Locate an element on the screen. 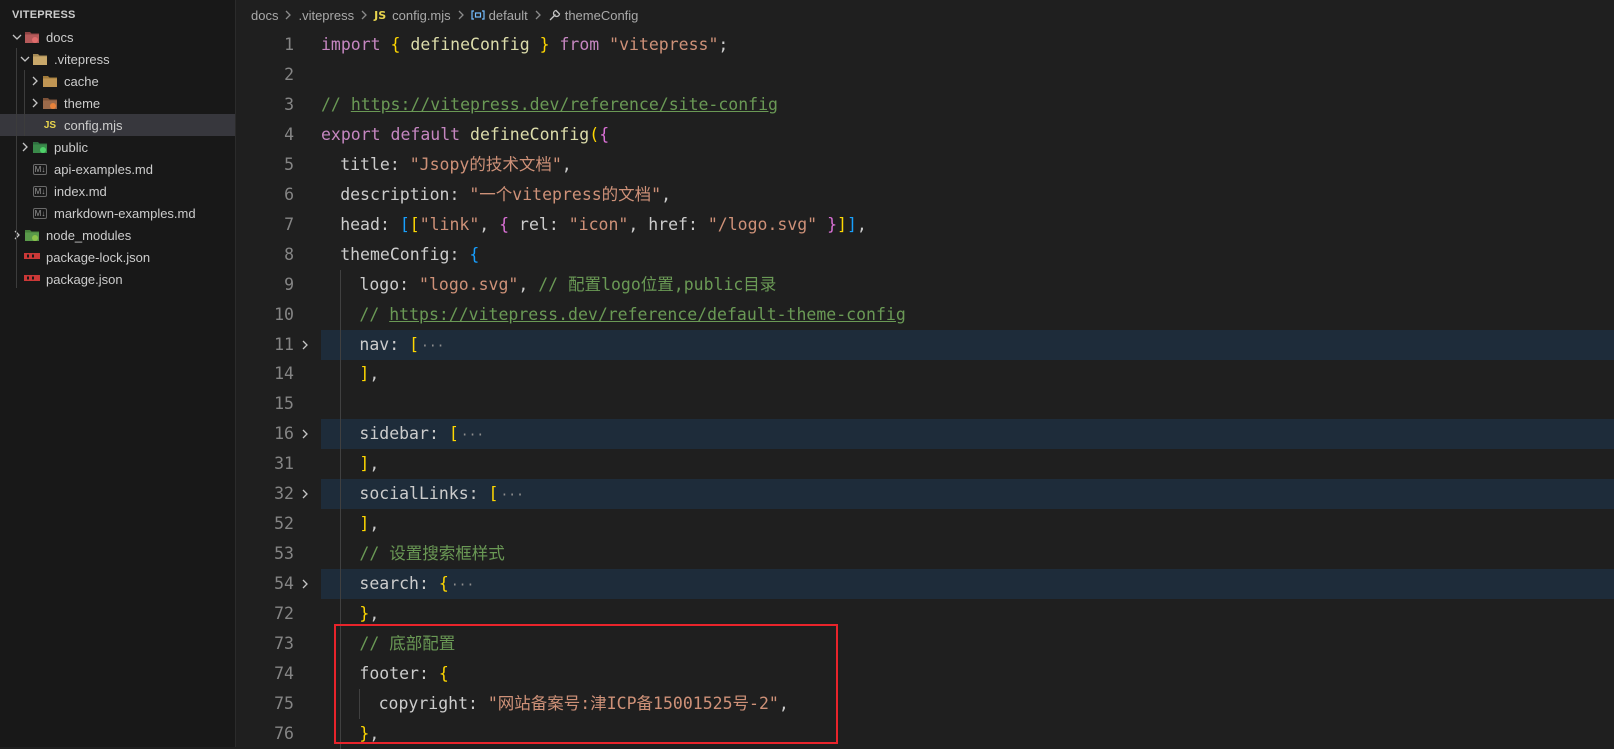 This screenshot has height=749, width=1614. code-line: 2 is located at coordinates (925, 75).